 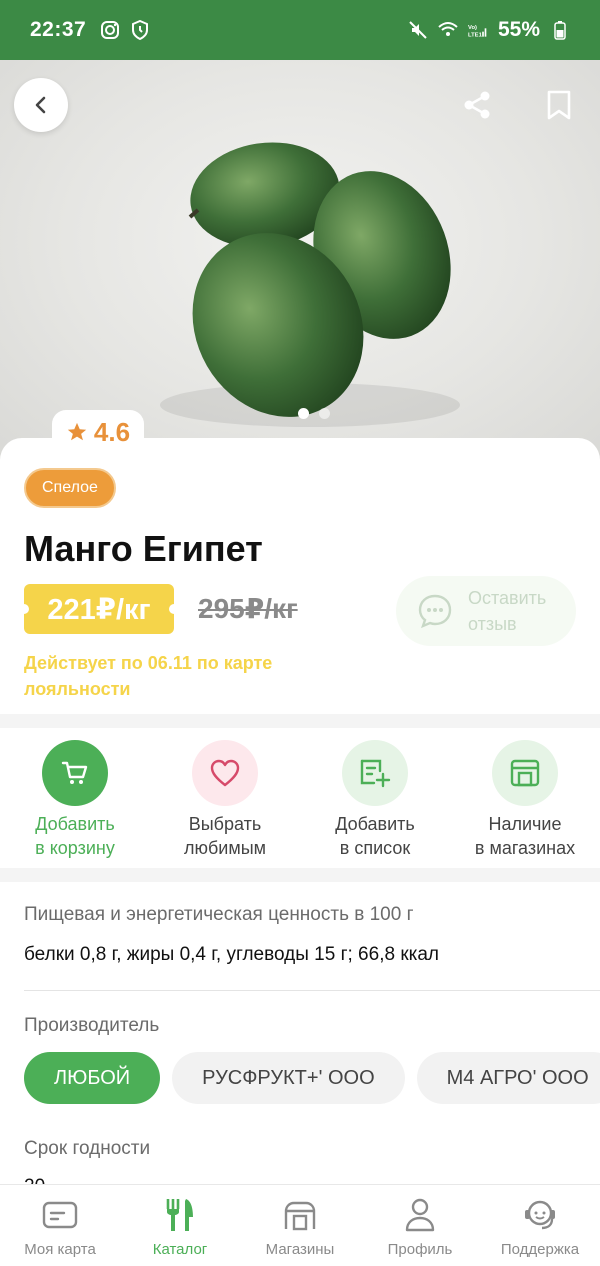 I want to click on leave-review-button: Оставить отзыв, so click(x=486, y=611).